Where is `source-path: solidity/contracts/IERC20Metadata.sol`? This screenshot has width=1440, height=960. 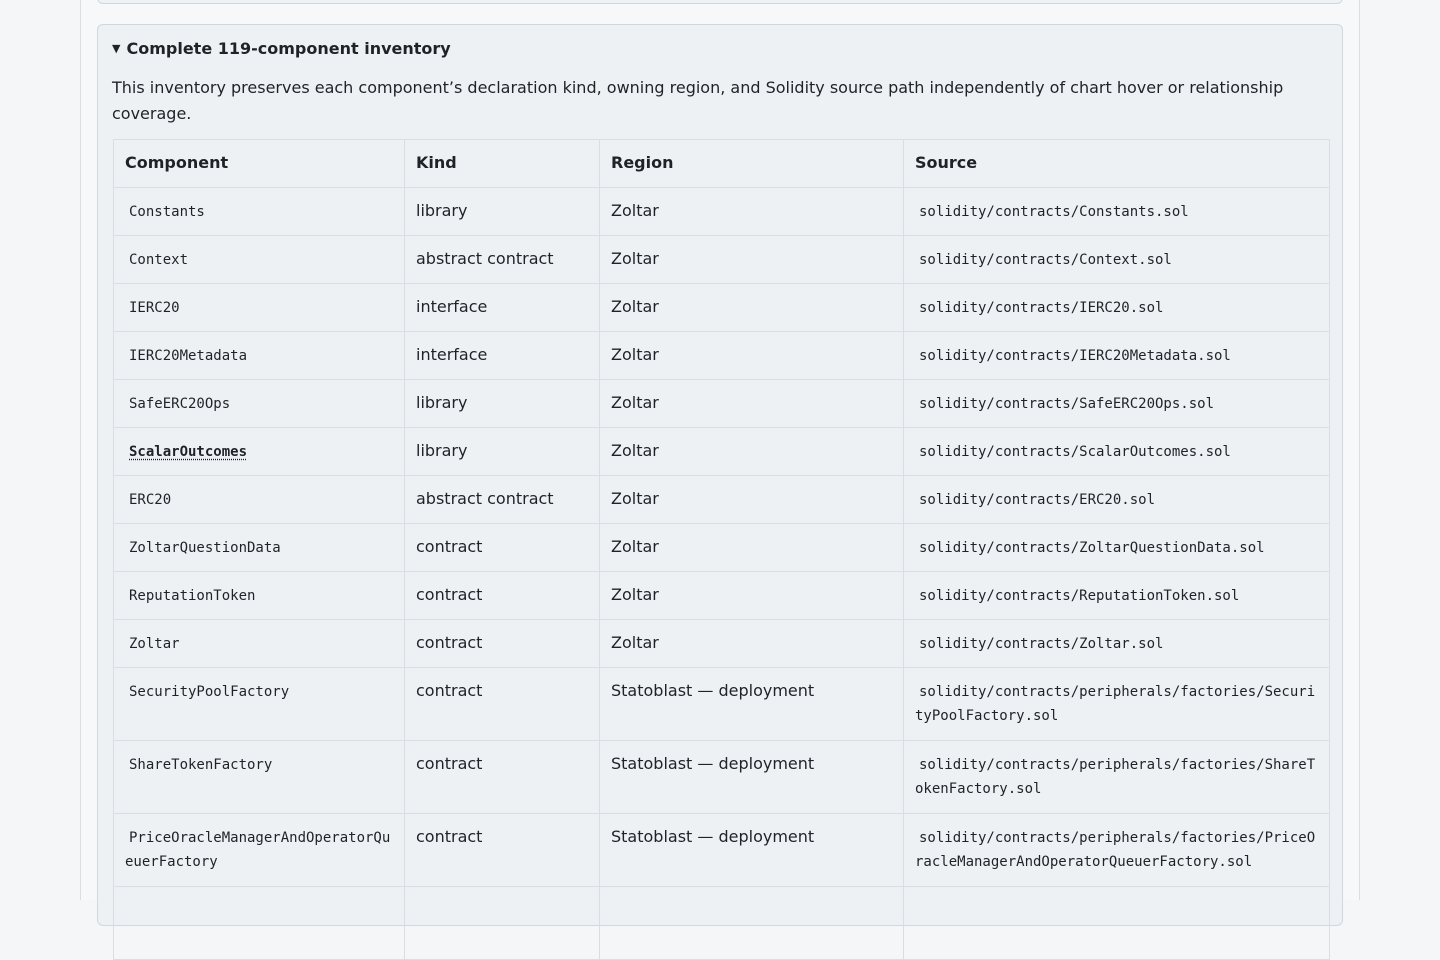 source-path: solidity/contracts/IERC20Metadata.sol is located at coordinates (1075, 356).